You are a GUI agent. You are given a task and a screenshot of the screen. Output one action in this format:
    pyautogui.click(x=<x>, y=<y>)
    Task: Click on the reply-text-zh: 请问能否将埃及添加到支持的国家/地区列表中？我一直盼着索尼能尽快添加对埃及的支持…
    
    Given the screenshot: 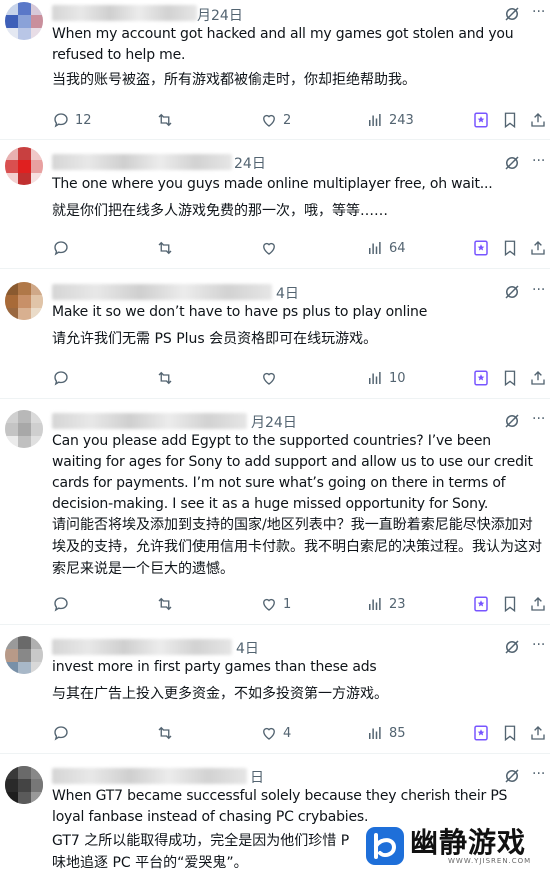 What is the action you would take?
    pyautogui.click(x=297, y=547)
    